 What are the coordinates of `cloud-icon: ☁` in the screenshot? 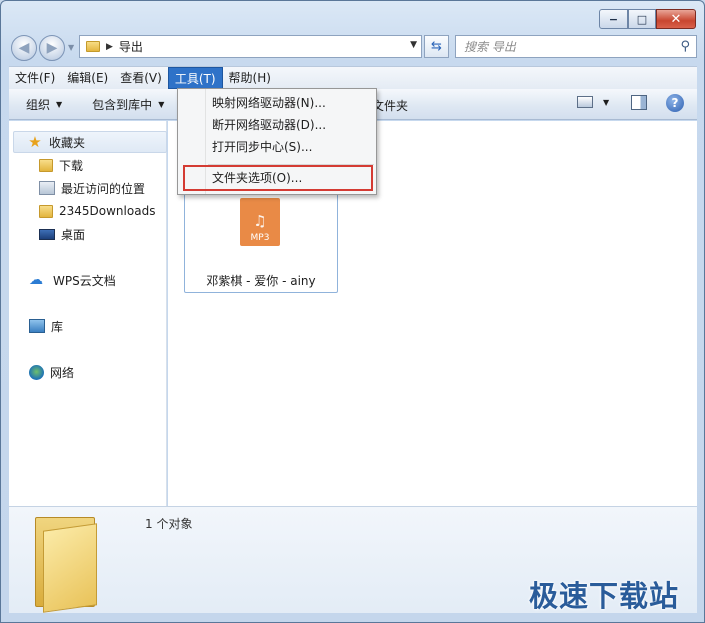 It's located at (36, 280).